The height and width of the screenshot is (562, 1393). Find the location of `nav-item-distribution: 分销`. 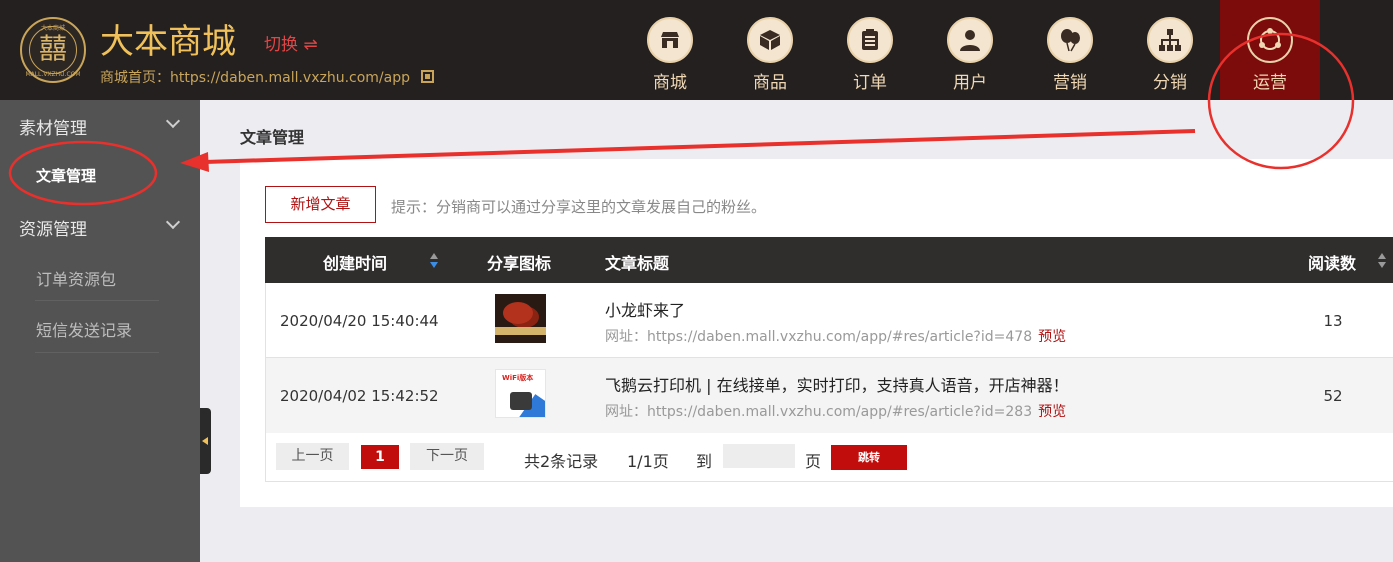

nav-item-distribution: 分销 is located at coordinates (1170, 50).